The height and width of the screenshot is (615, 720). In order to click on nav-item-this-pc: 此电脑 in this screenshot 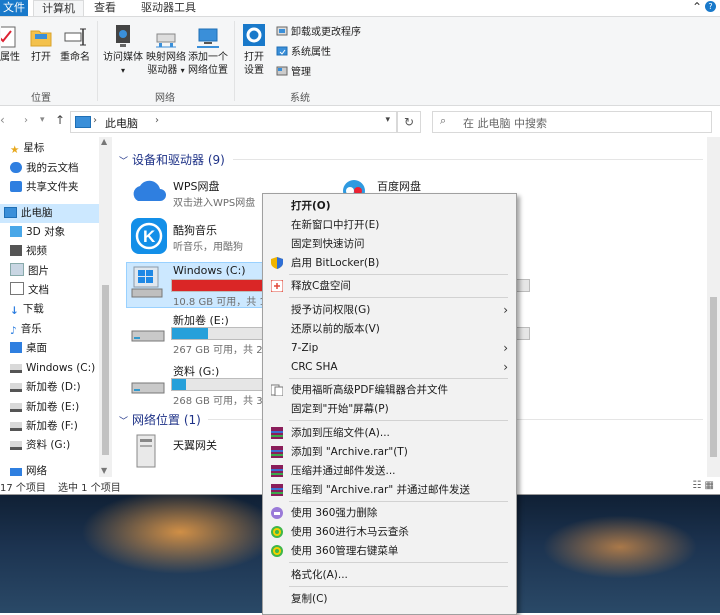, I will do `click(50, 213)`.